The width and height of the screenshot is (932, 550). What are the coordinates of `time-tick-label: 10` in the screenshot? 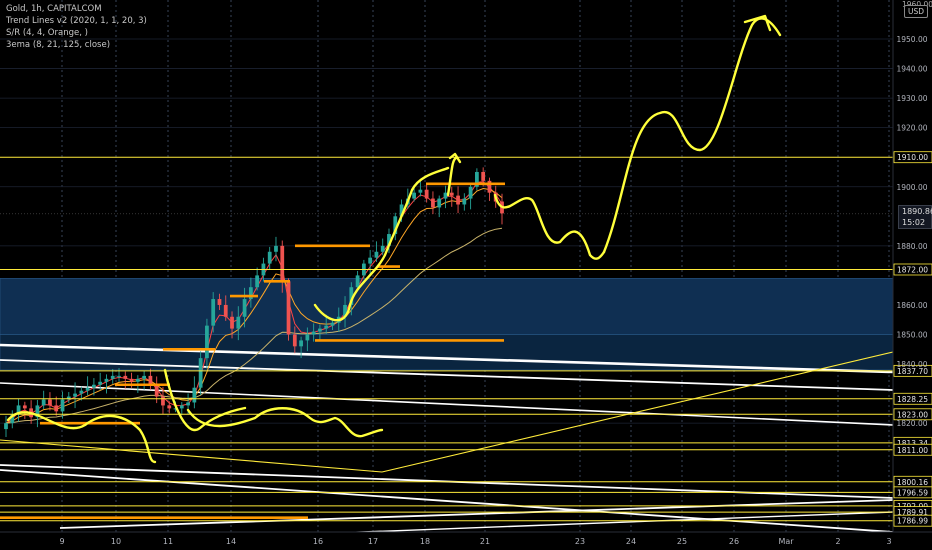 It's located at (116, 541).